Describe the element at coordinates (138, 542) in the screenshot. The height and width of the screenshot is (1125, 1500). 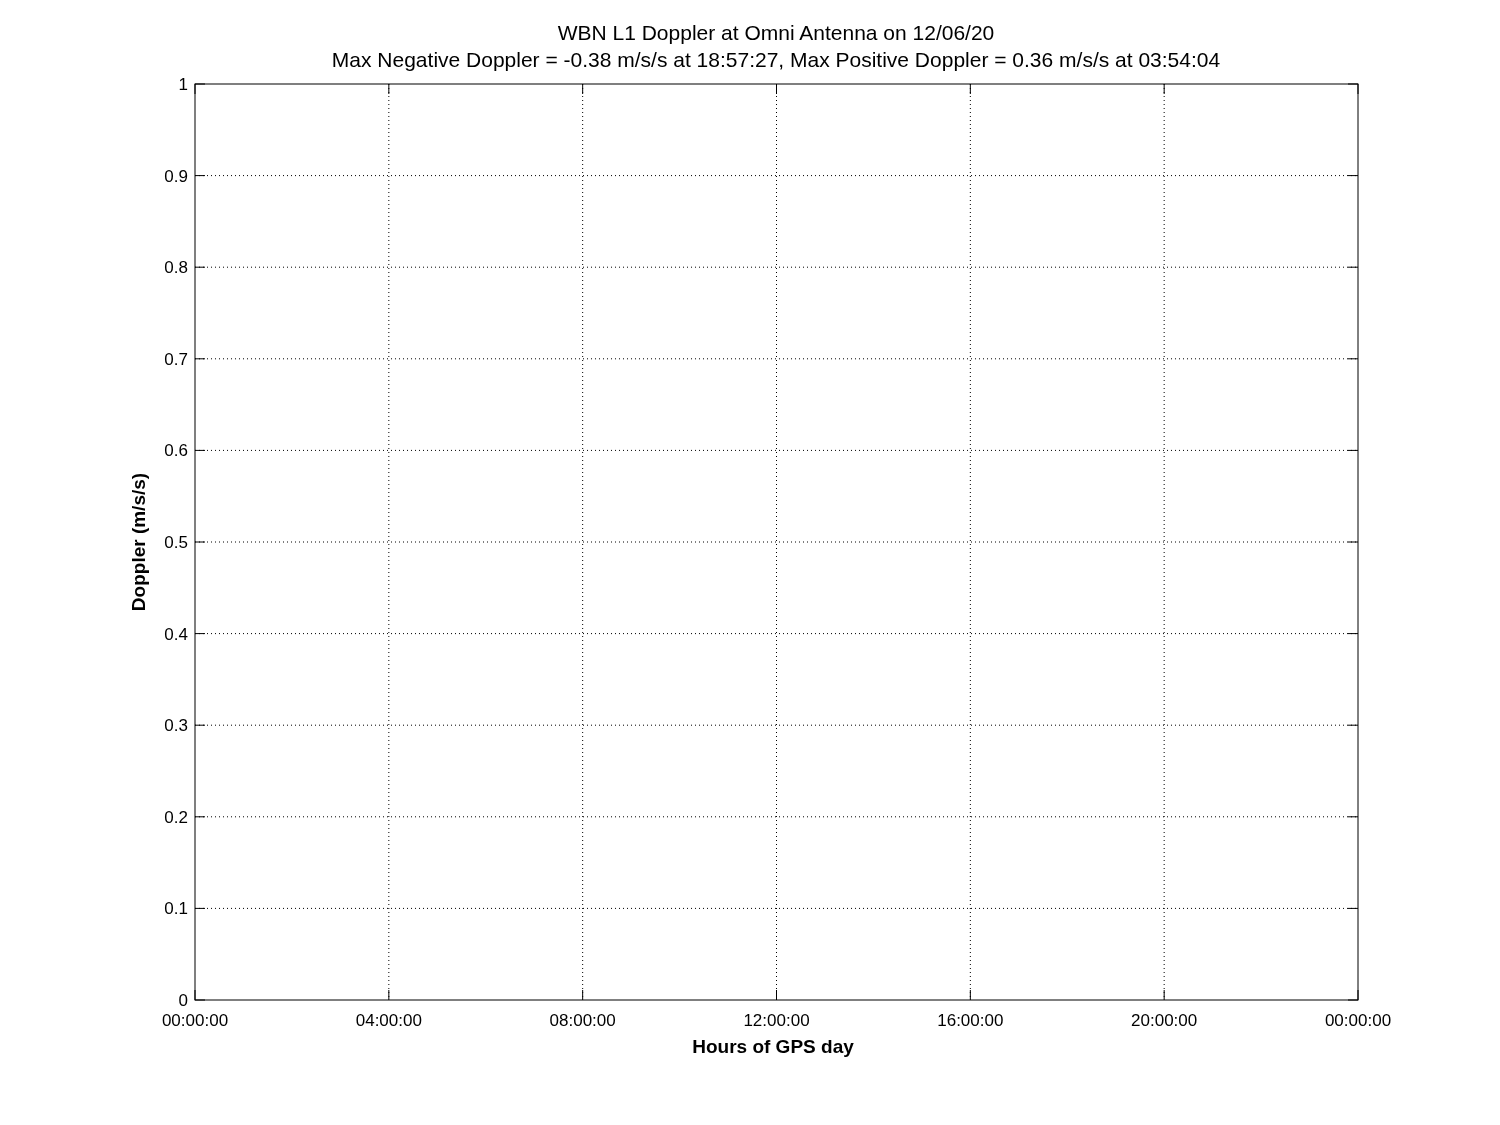
I see `y-axis-label: Doppler (m/s/s)` at that location.